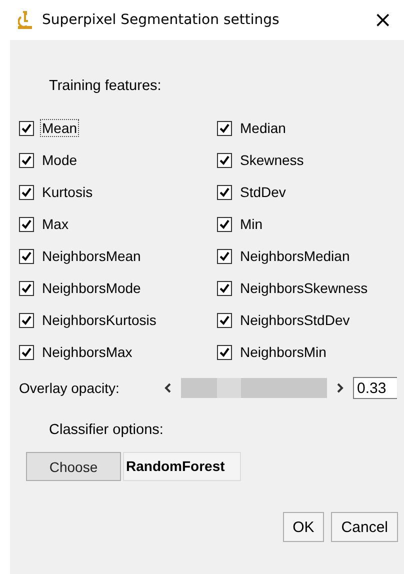 This screenshot has height=574, width=404. What do you see at coordinates (383, 20) in the screenshot?
I see `close-button: ×` at bounding box center [383, 20].